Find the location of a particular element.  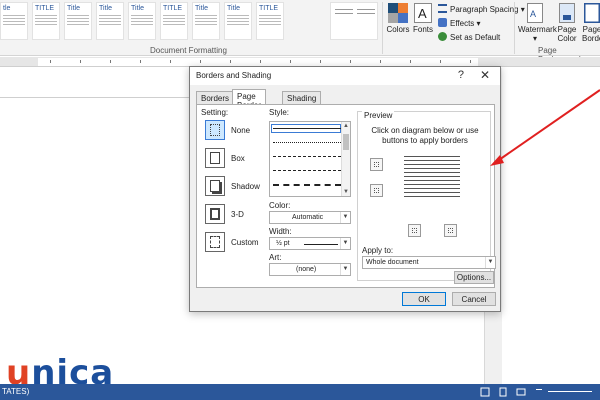

annotation-arrow is located at coordinates (545, 127).